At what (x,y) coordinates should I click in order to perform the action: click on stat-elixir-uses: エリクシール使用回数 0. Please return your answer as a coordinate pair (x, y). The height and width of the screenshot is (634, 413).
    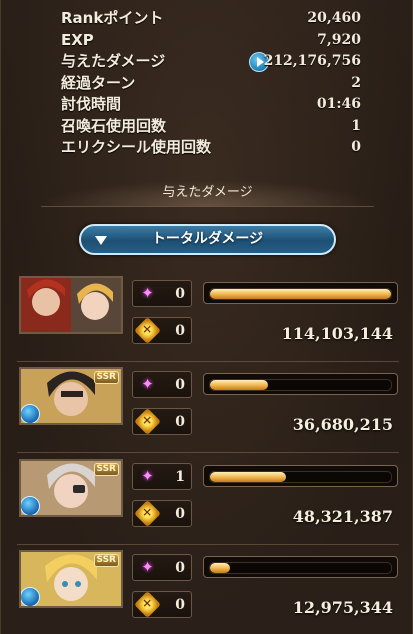
    Looking at the image, I should click on (211, 148).